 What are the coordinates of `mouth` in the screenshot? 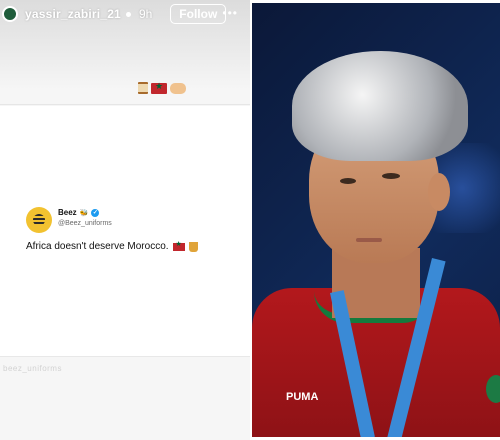 It's located at (369, 240).